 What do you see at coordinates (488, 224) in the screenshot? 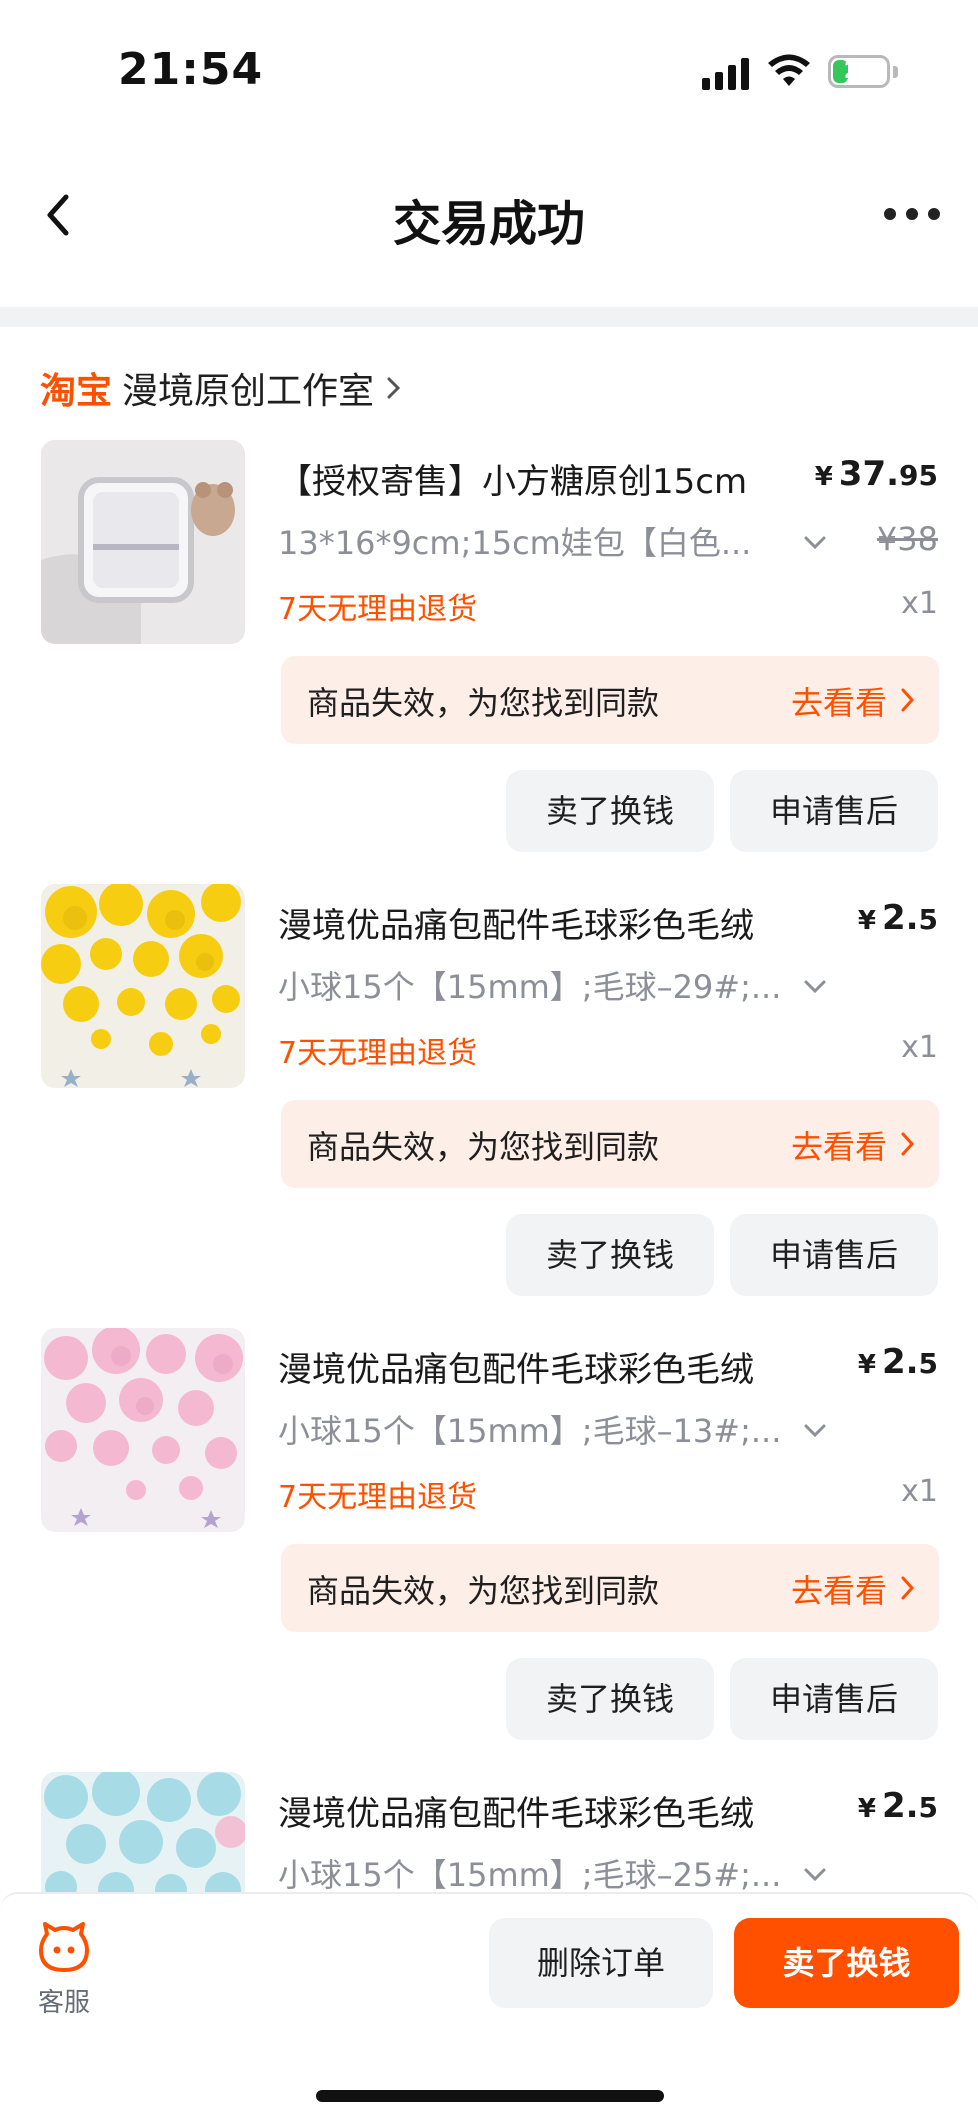
I see `page-title: 交易成功` at bounding box center [488, 224].